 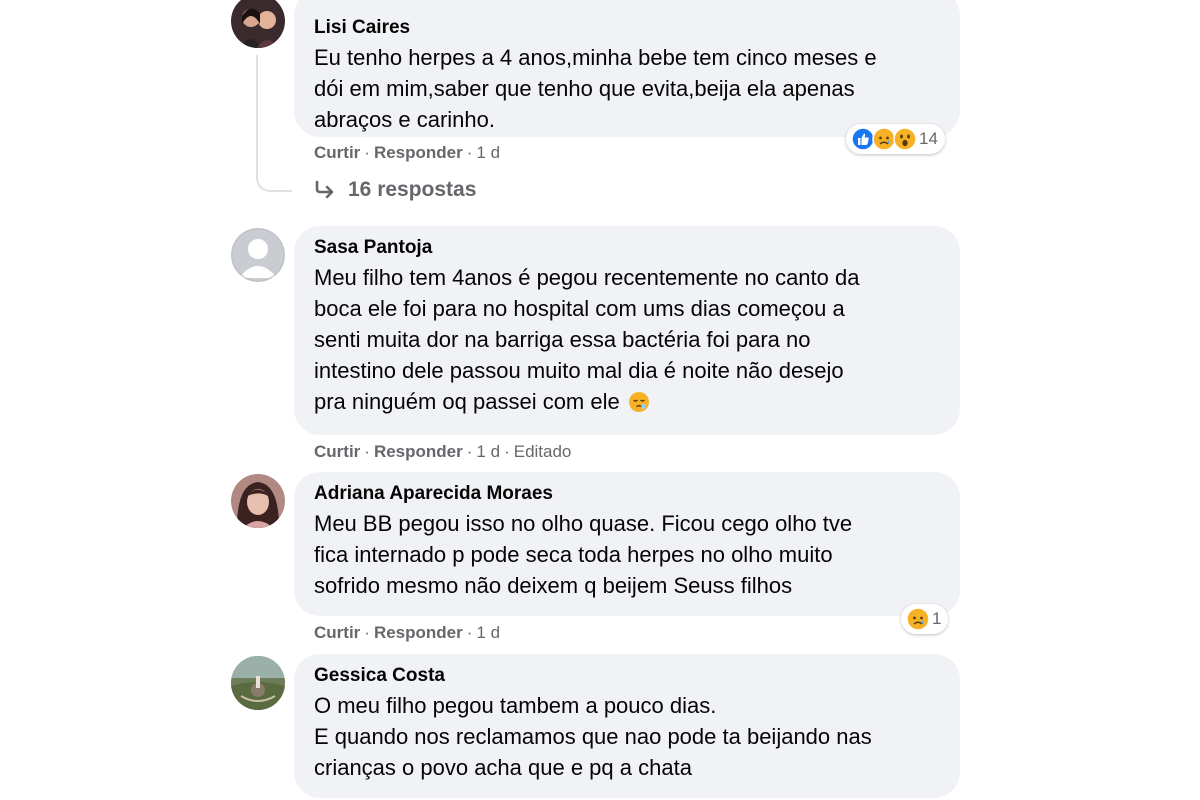 What do you see at coordinates (324, 189) in the screenshot?
I see `reply-arrow-icon` at bounding box center [324, 189].